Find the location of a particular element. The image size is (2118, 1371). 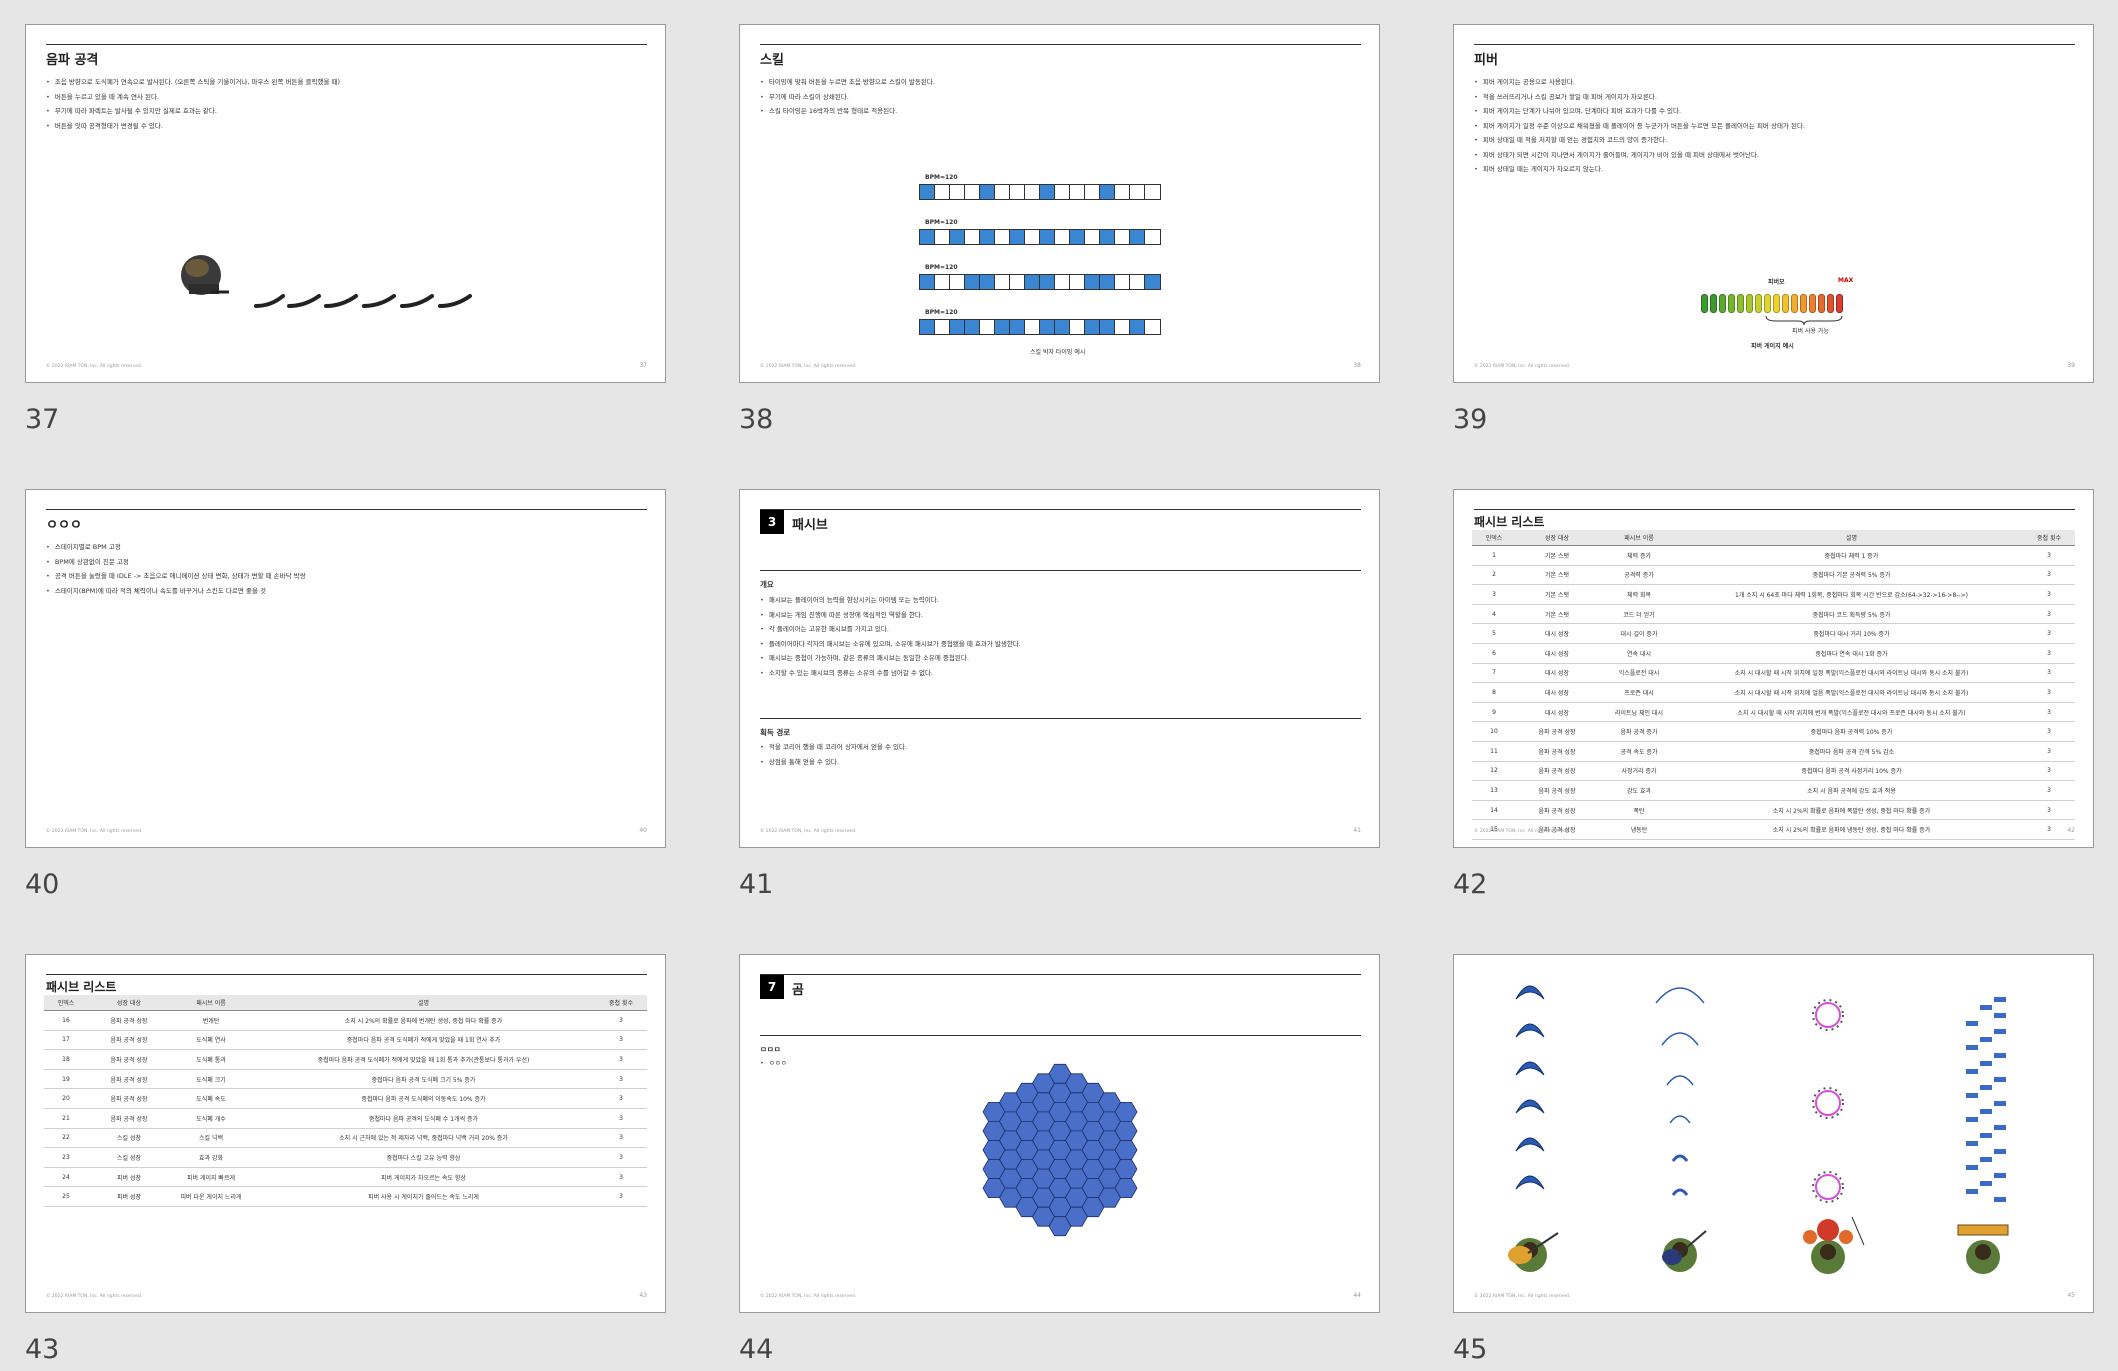

slide-page-number: 45 is located at coordinates (2071, 1295).